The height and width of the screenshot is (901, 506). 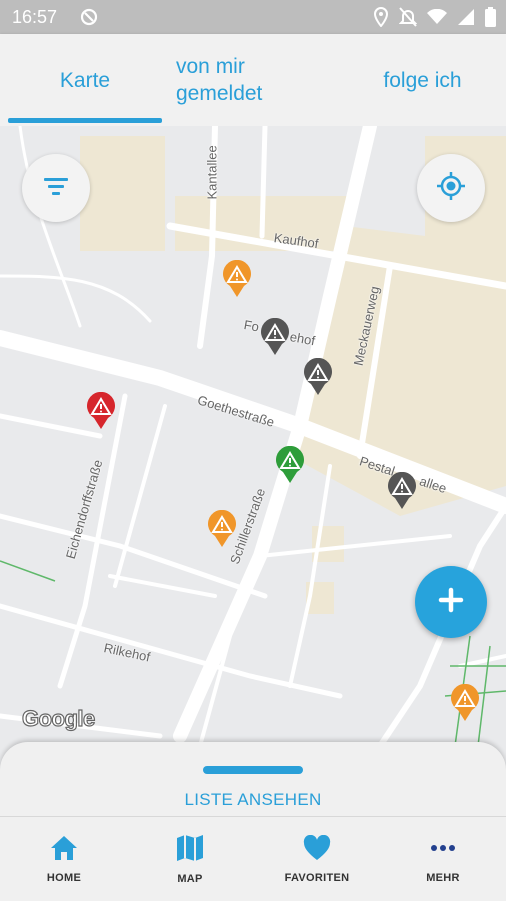 What do you see at coordinates (466, 19) in the screenshot?
I see `signal-icon` at bounding box center [466, 19].